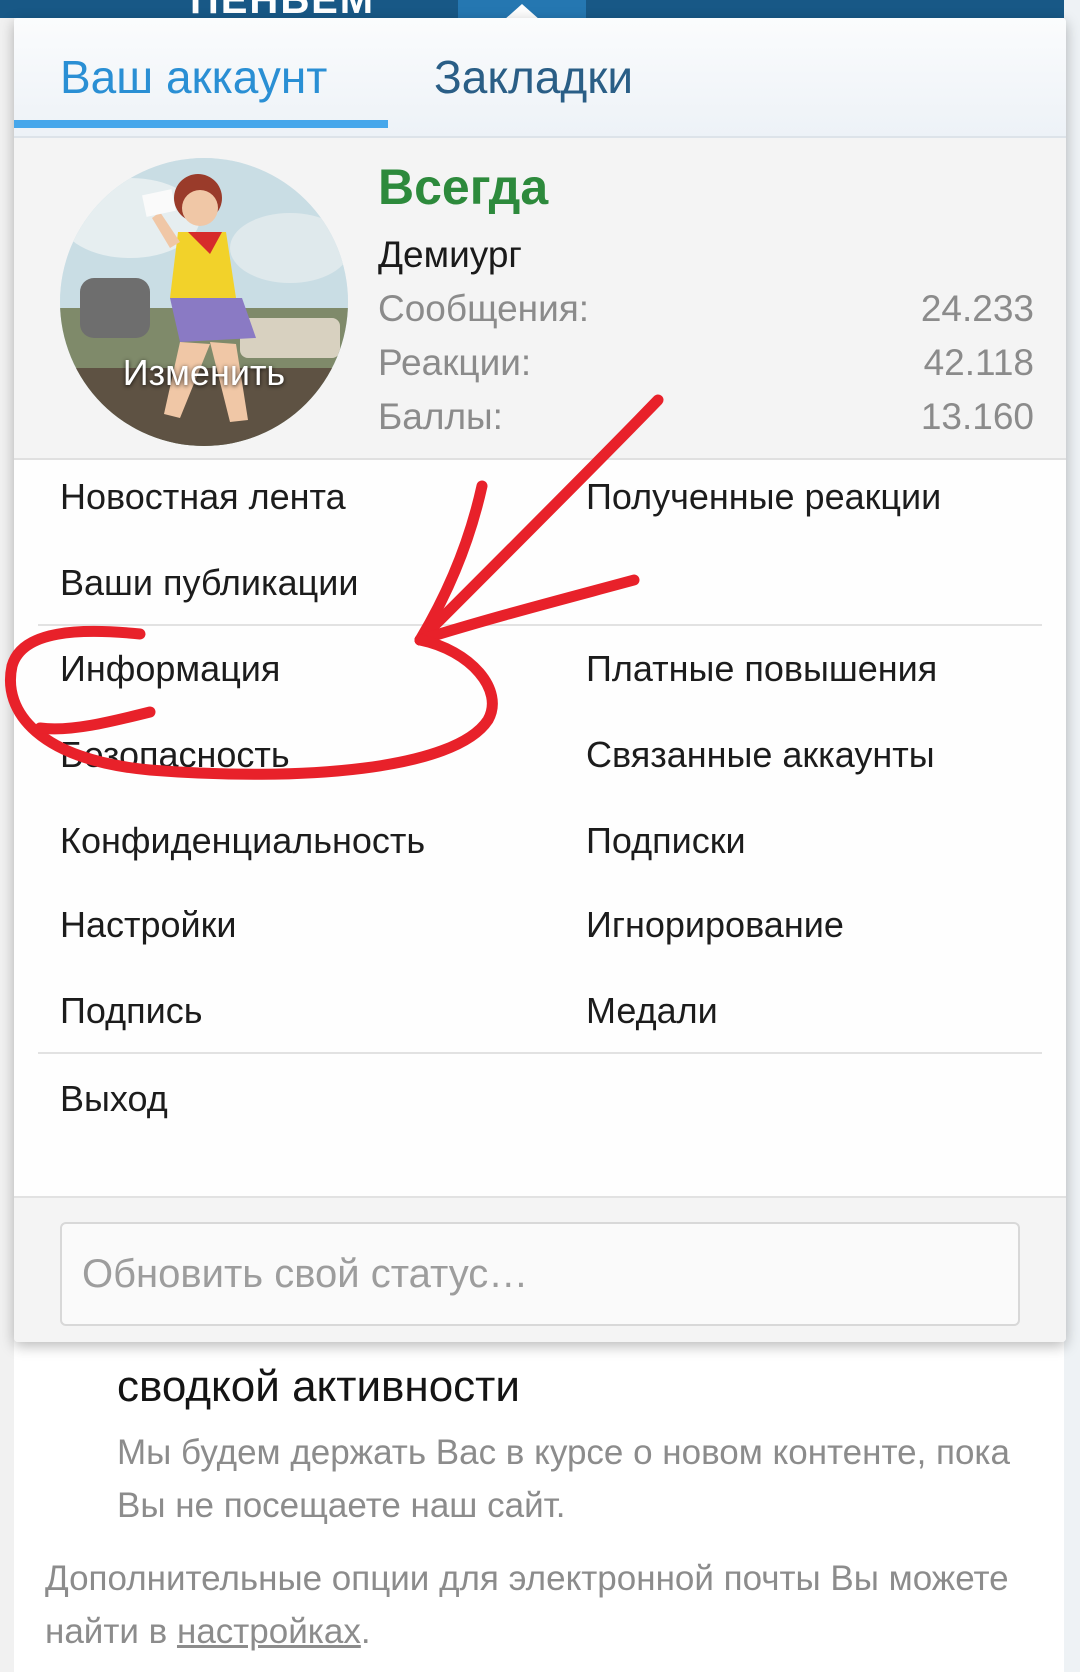 The width and height of the screenshot is (1080, 1672). What do you see at coordinates (170, 669) in the screenshot?
I see `link-account-details: Информация` at bounding box center [170, 669].